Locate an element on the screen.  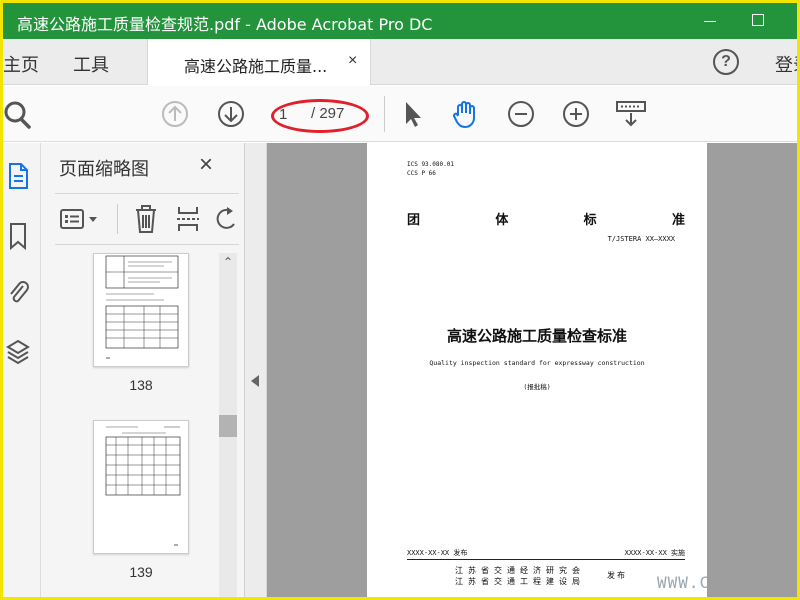
attachment-icon is located at coordinates (18, 292).